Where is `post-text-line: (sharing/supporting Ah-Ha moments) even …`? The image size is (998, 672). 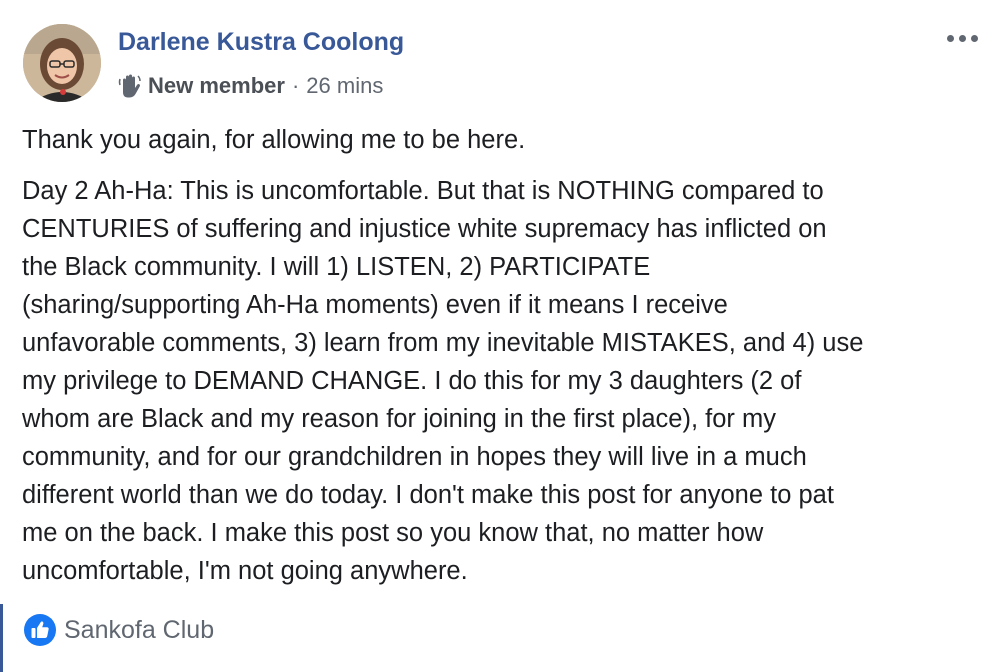 post-text-line: (sharing/supporting Ah-Ha moments) even … is located at coordinates (375, 305).